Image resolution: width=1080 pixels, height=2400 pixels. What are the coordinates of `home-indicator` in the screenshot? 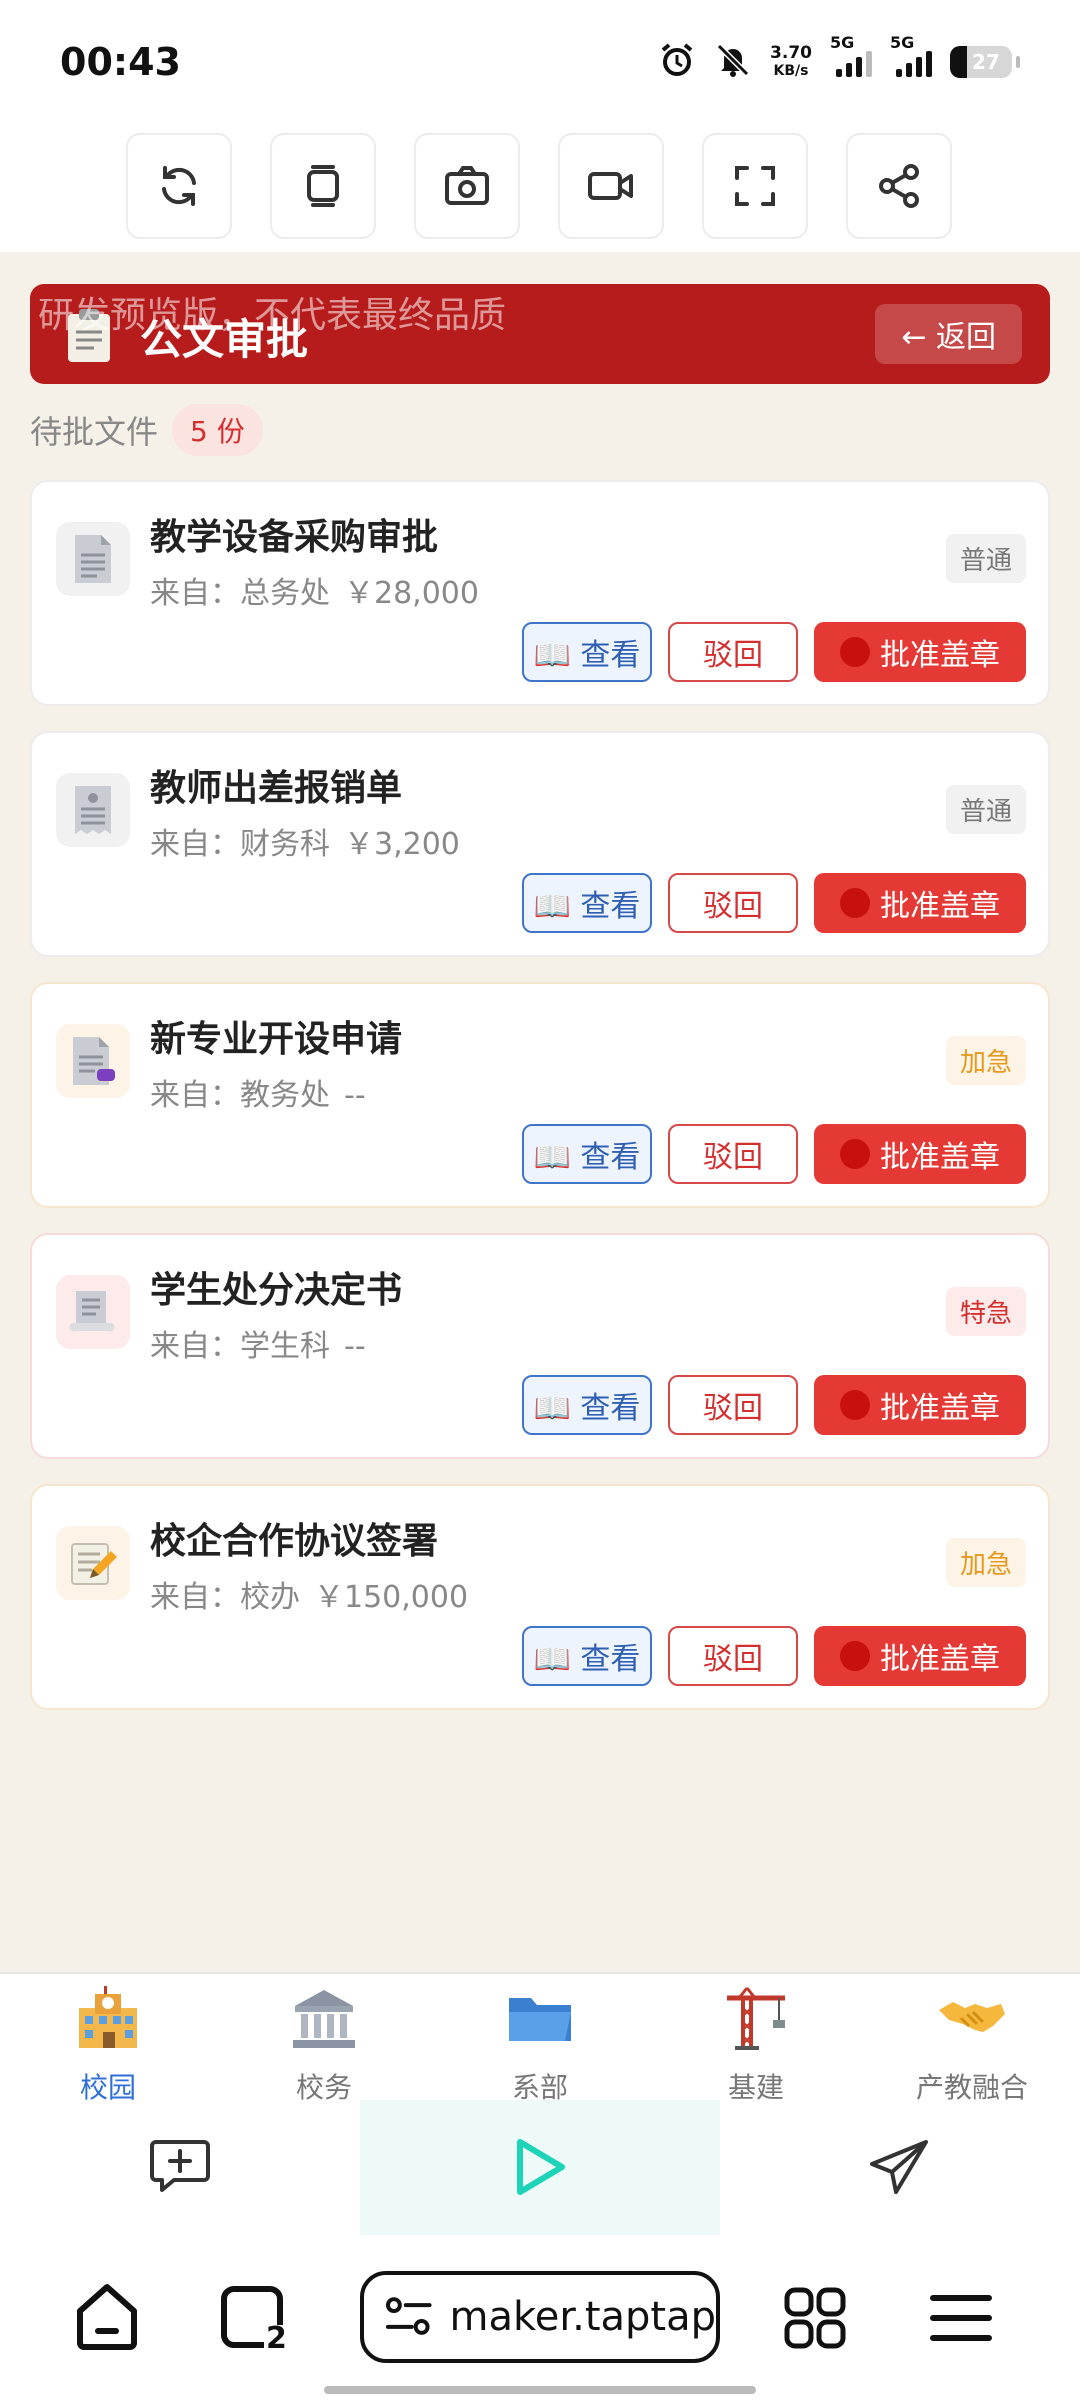 It's located at (540, 2390).